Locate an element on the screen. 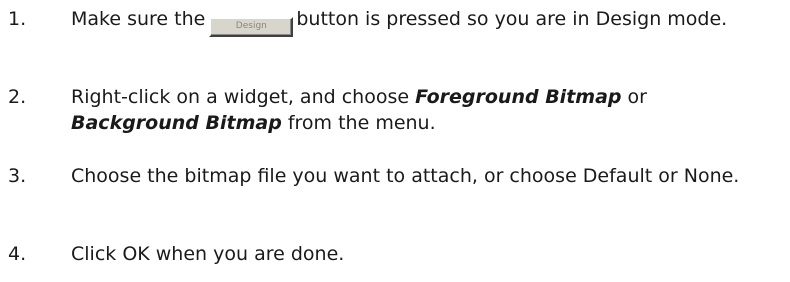 This screenshot has width=790, height=282. step-text-joiner: or is located at coordinates (637, 97).